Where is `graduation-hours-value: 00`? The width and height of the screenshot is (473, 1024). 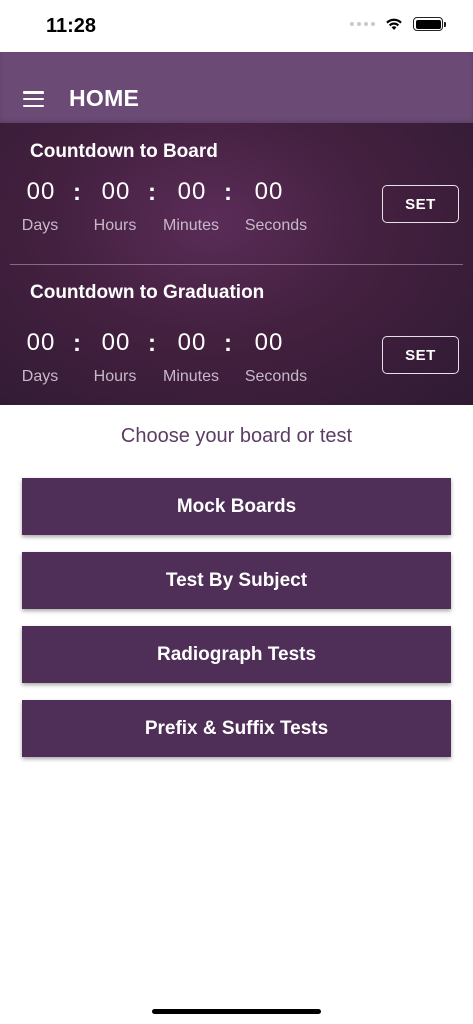 graduation-hours-value: 00 is located at coordinates (116, 342).